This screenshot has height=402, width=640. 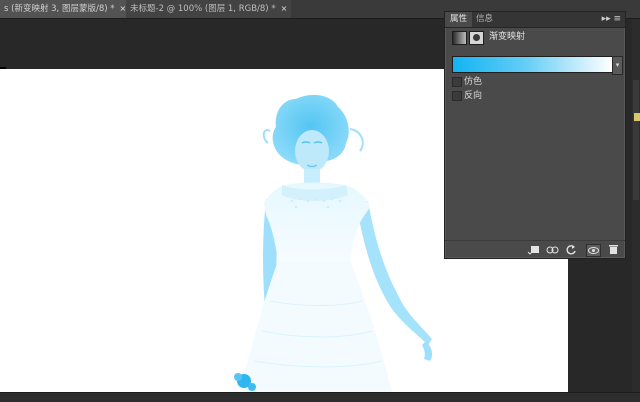 What do you see at coordinates (484, 19) in the screenshot?
I see `tab-info: 信息` at bounding box center [484, 19].